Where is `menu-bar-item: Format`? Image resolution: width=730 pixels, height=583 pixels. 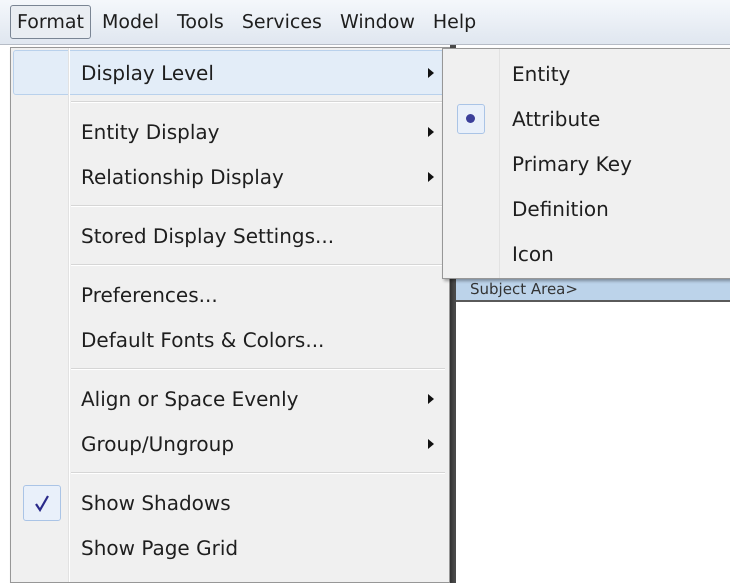
menu-bar-item: Format is located at coordinates (50, 22).